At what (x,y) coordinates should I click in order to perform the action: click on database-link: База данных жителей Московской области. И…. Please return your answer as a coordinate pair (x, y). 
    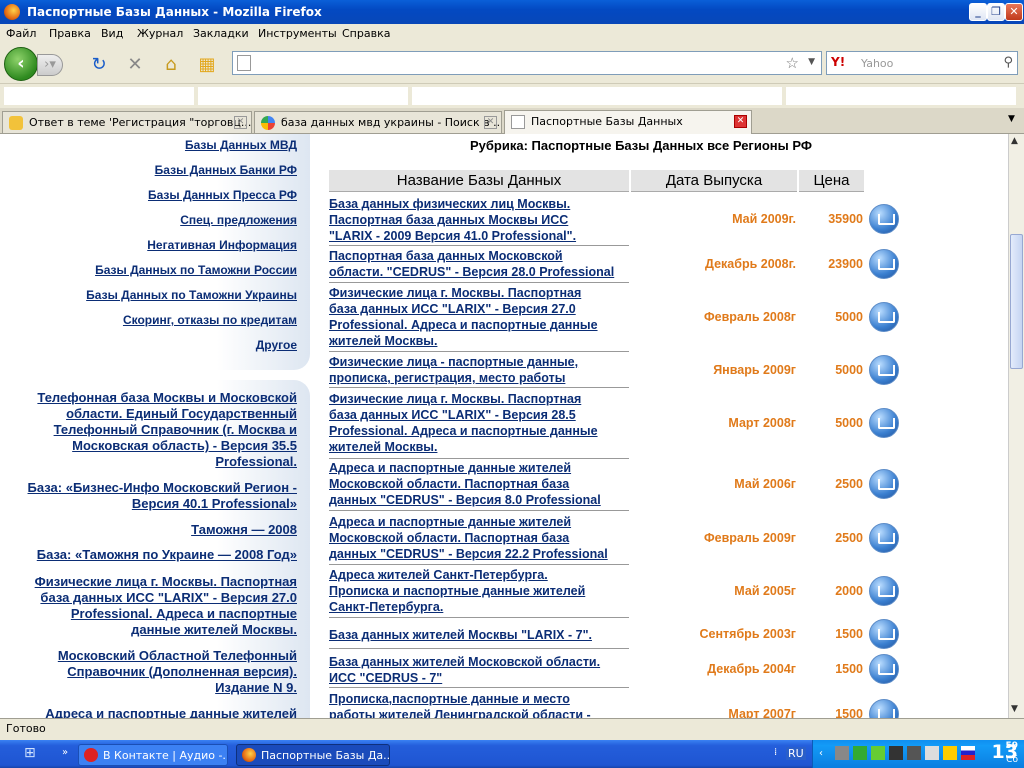
    Looking at the image, I should click on (479, 670).